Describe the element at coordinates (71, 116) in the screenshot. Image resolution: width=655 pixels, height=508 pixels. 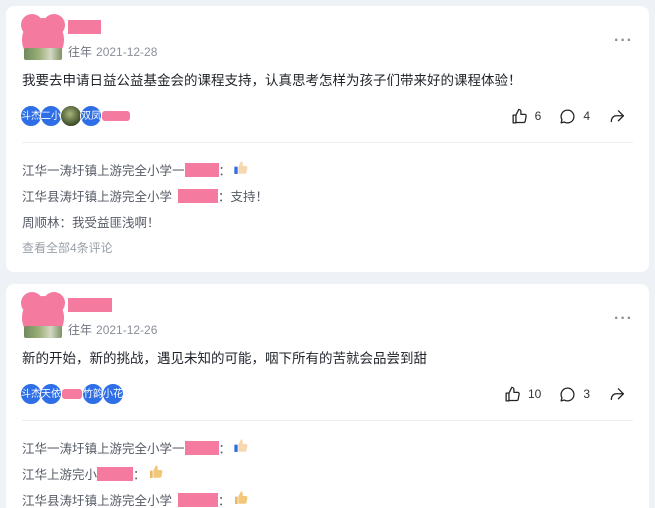
I see `liker-avatar` at that location.